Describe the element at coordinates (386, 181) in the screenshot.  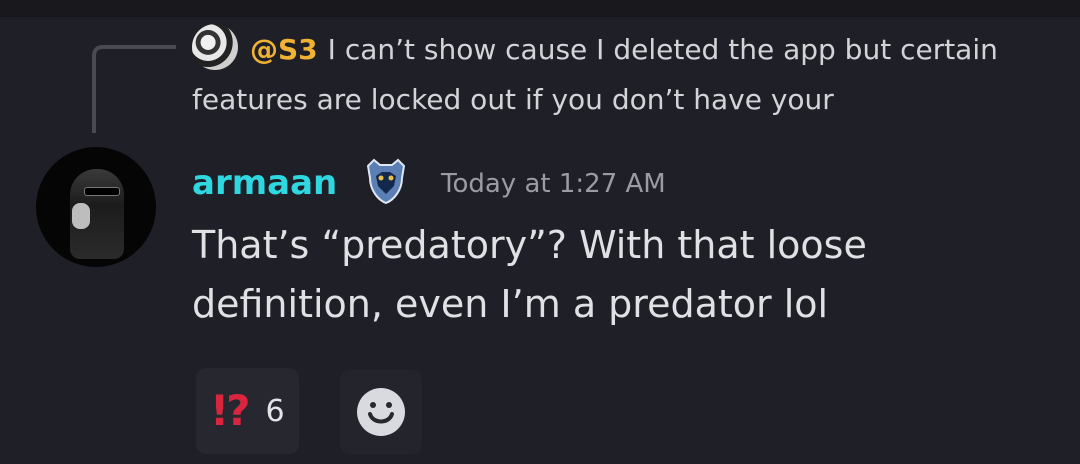
I see `grizzlies-badge-icon` at that location.